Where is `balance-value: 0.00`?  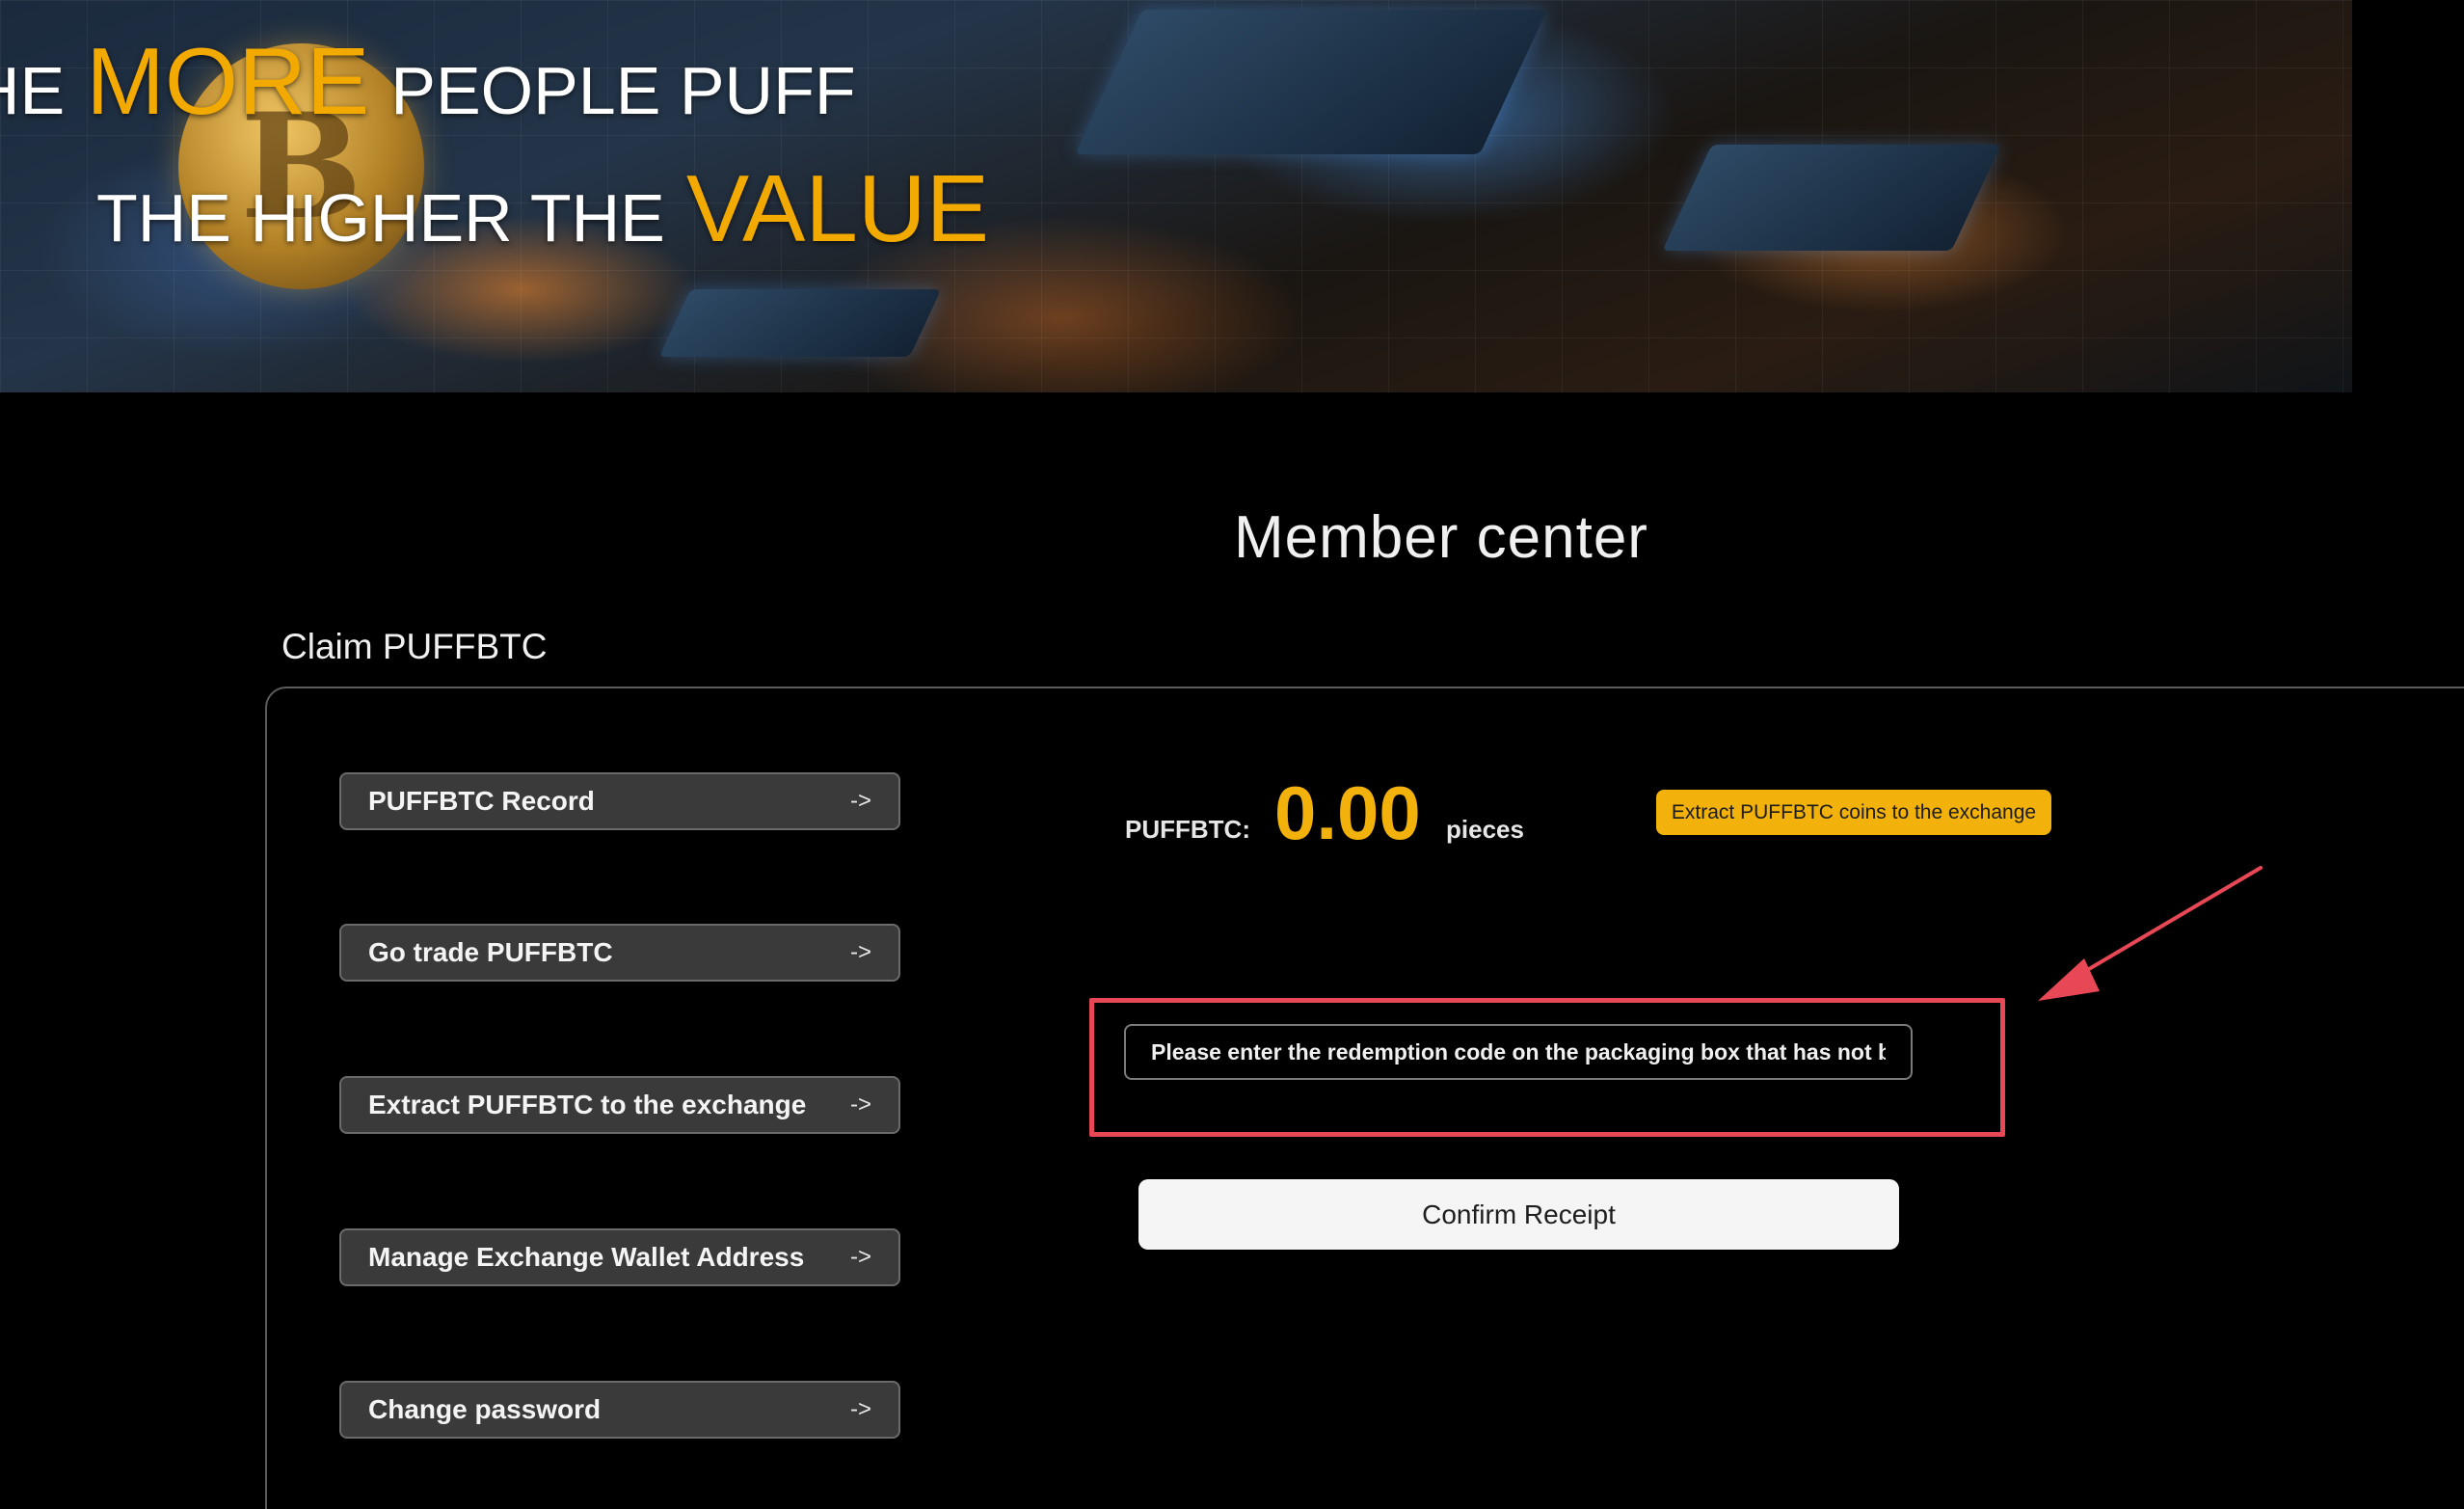 balance-value: 0.00 is located at coordinates (1348, 812).